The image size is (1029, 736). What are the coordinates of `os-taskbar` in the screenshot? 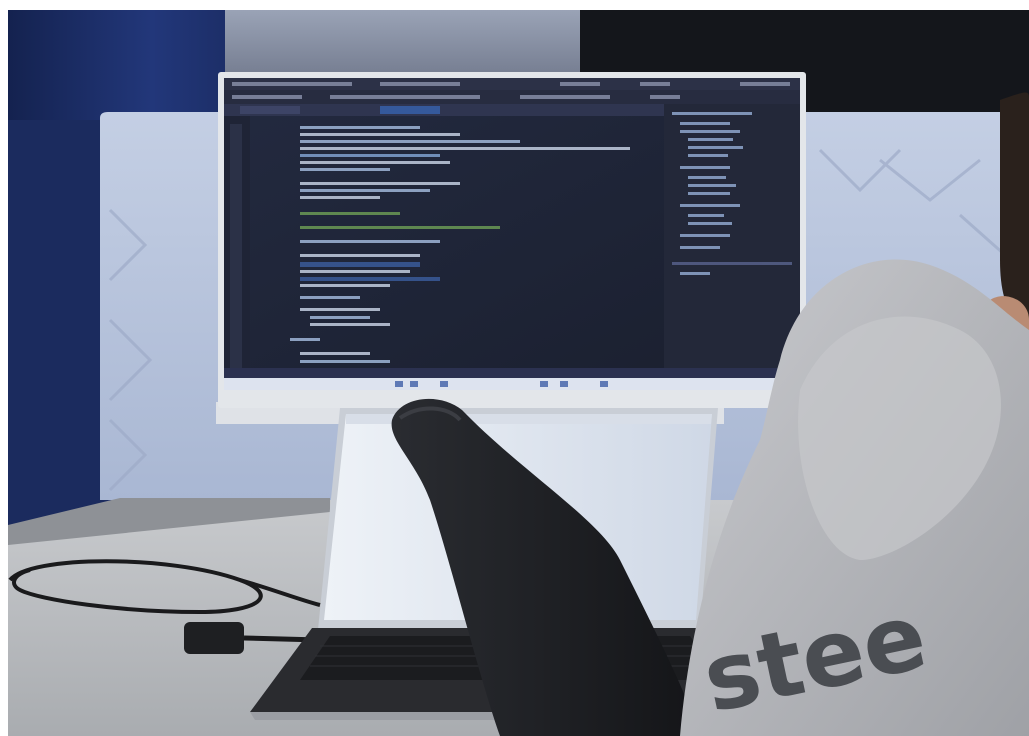 It's located at (512, 384).